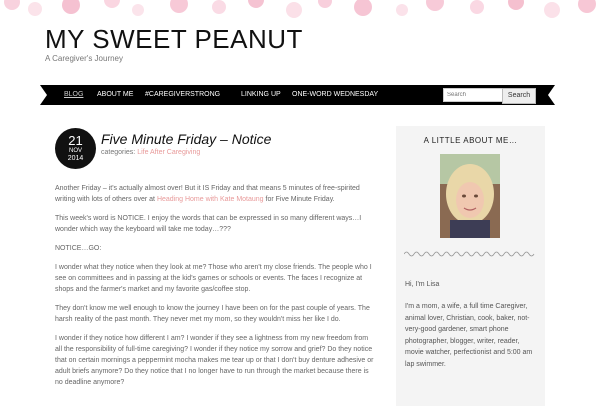  Describe the element at coordinates (75, 151) in the screenshot. I see `post-date-month: NOV` at that location.